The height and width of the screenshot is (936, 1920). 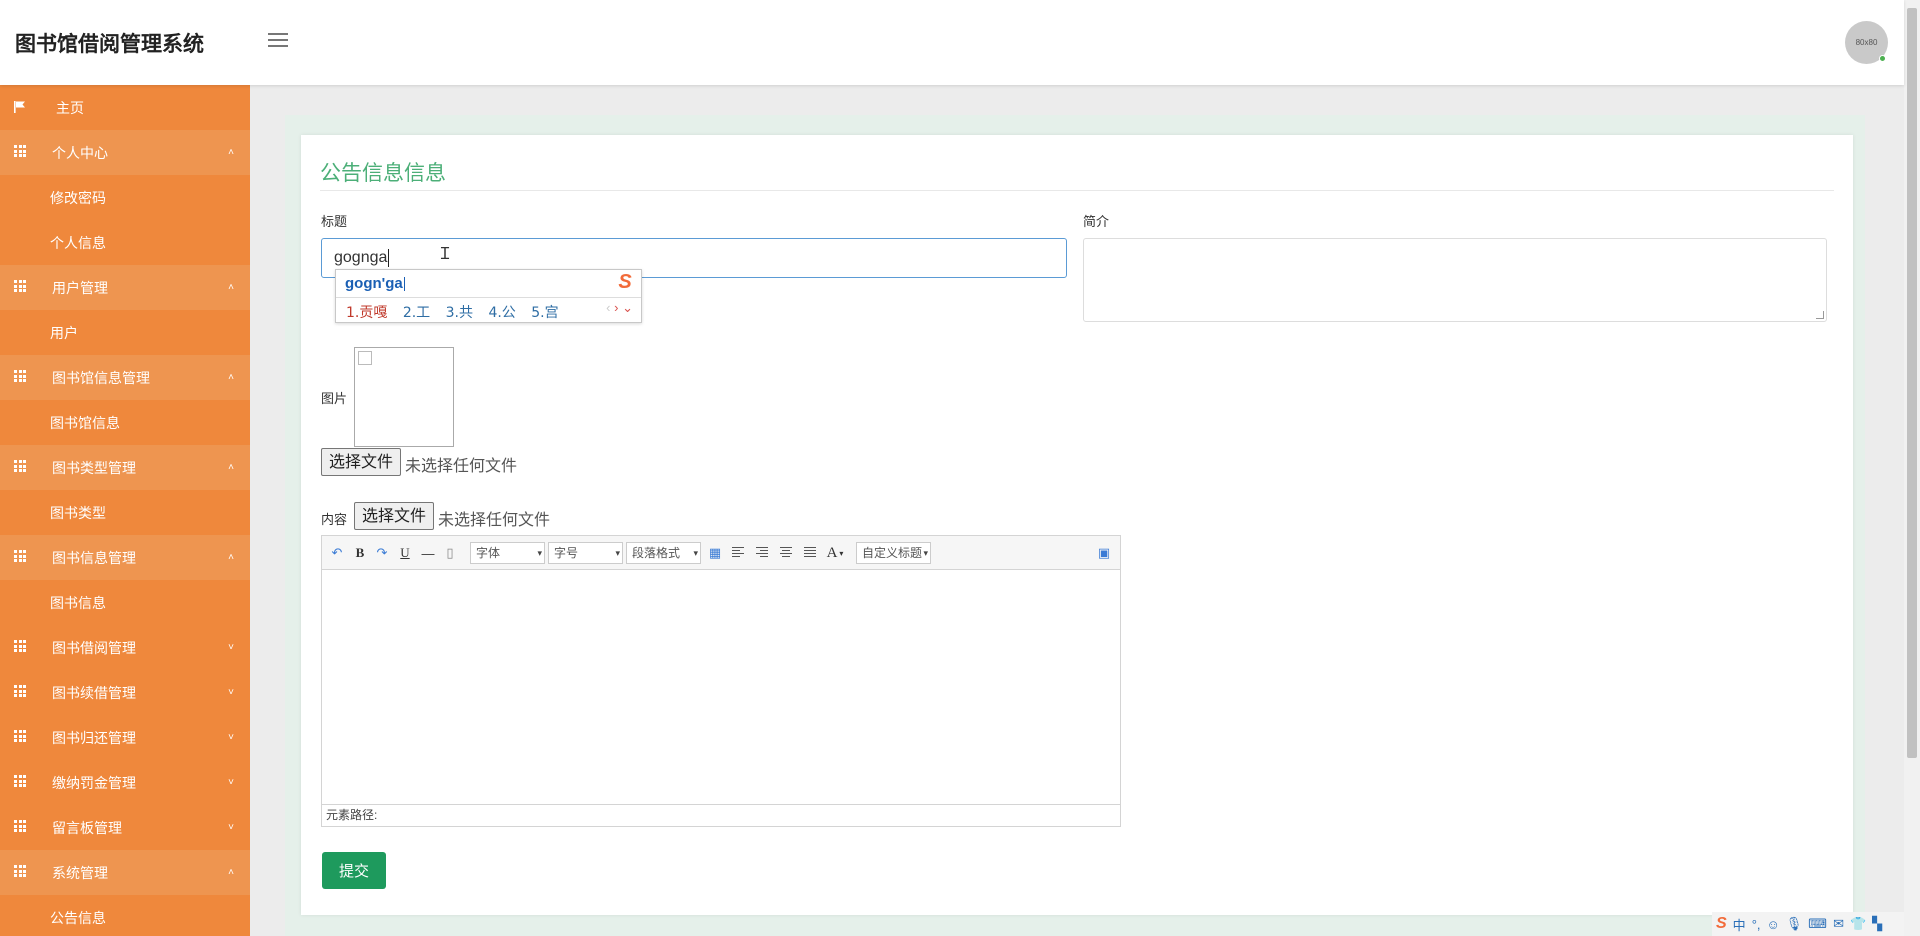 I want to click on flag-icon, so click(x=20, y=106).